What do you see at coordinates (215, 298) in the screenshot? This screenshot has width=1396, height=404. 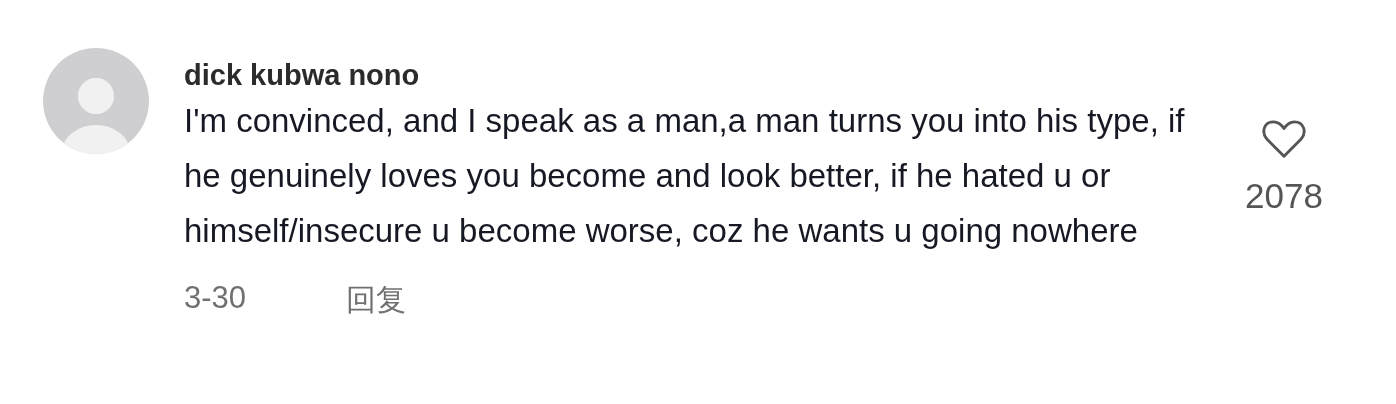 I see `comment-date: 3-30` at bounding box center [215, 298].